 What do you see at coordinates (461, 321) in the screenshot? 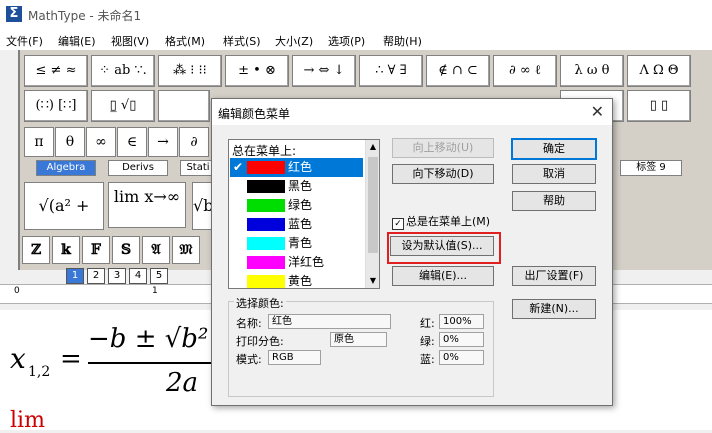
I see `red-value-field: 100%` at bounding box center [461, 321].